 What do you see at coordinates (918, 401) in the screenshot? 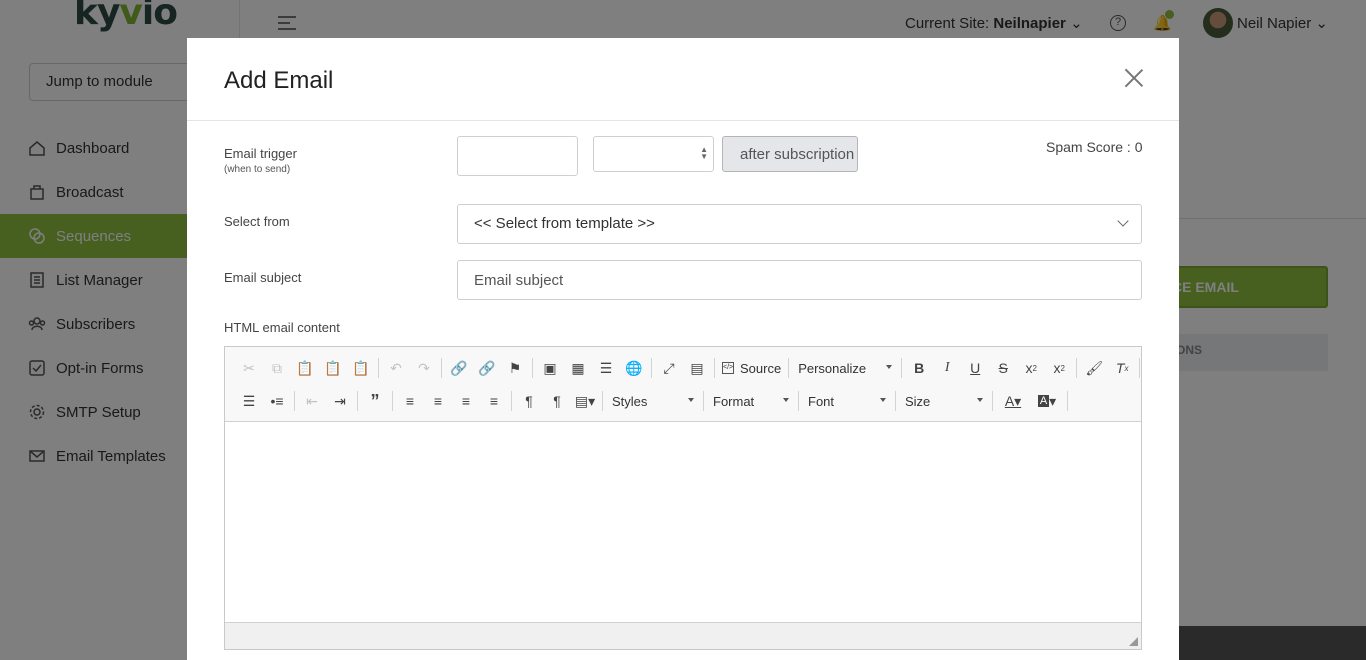
I see `size-label: Size` at bounding box center [918, 401].